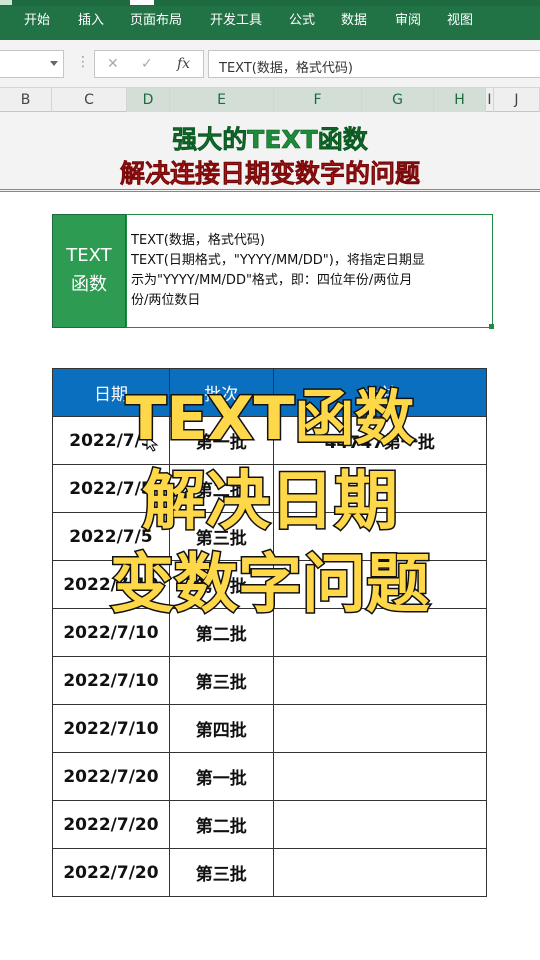 The image size is (540, 960). I want to click on formula-buttons: ✕ ✓ fx, so click(149, 64).